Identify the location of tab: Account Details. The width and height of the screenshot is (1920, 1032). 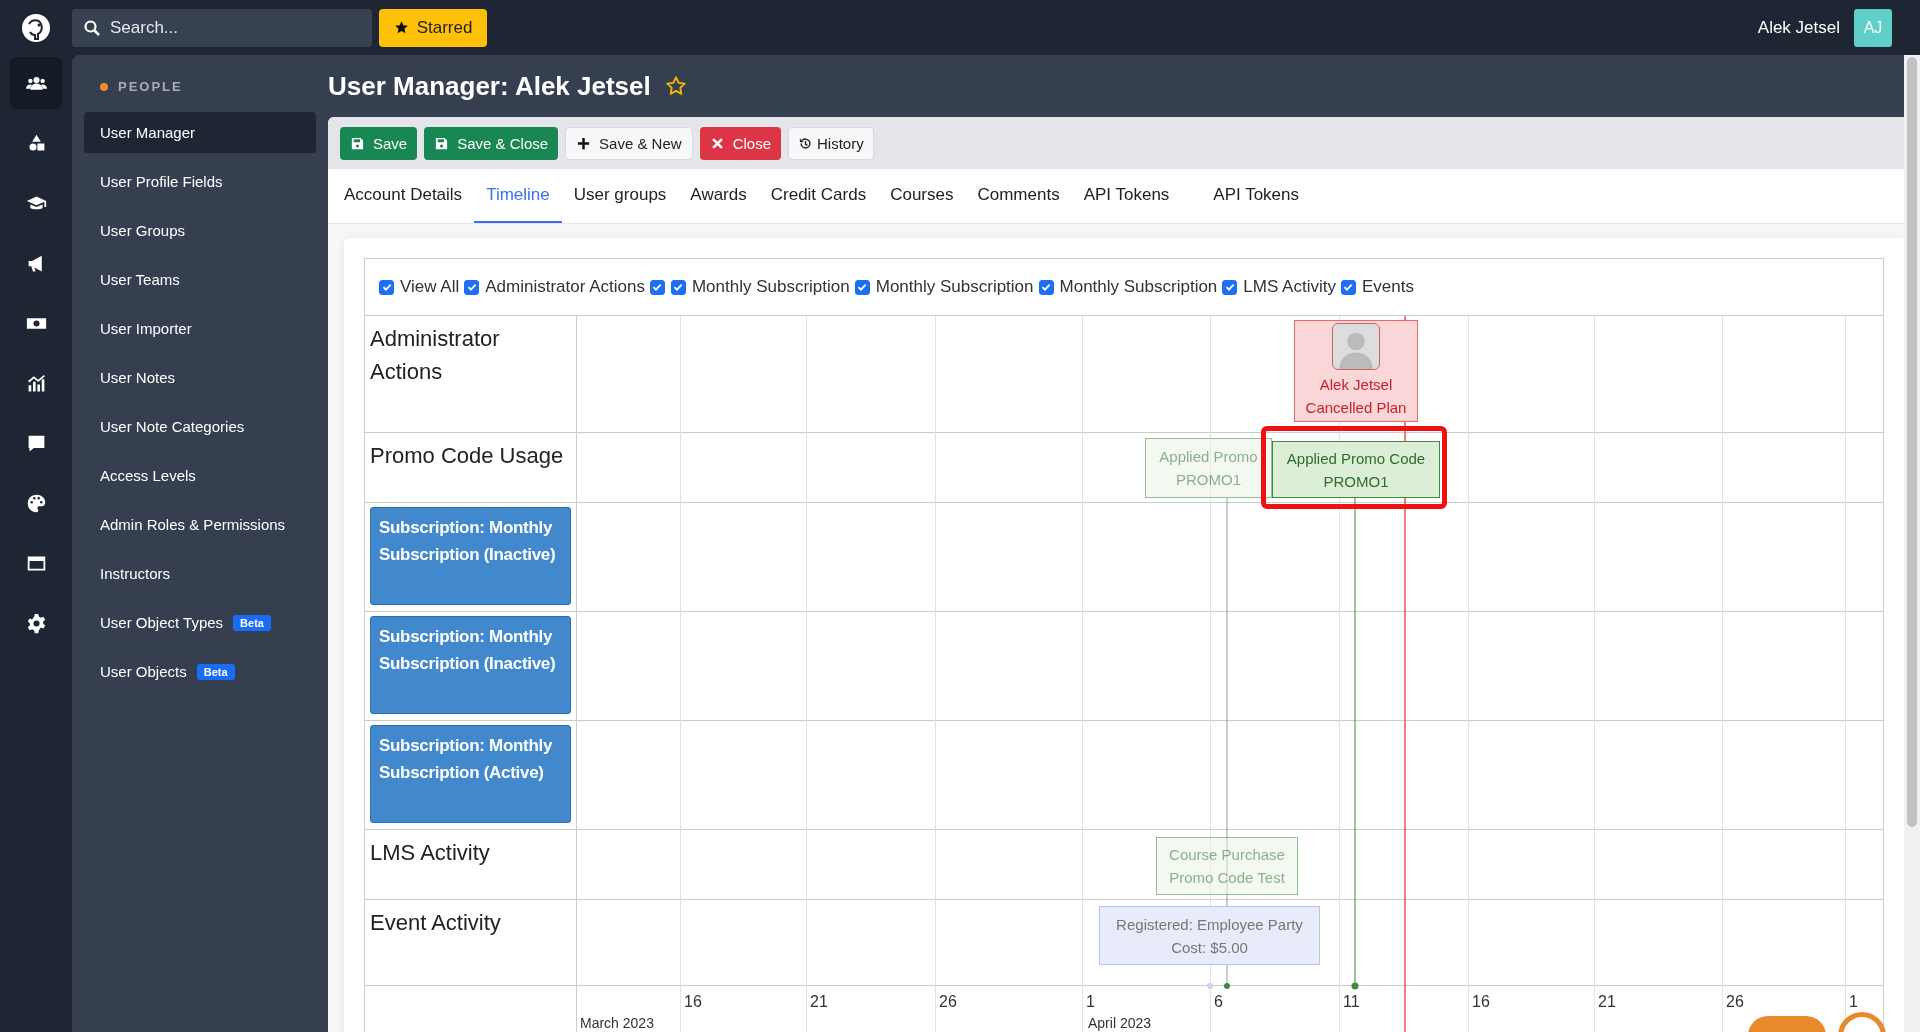
(403, 196).